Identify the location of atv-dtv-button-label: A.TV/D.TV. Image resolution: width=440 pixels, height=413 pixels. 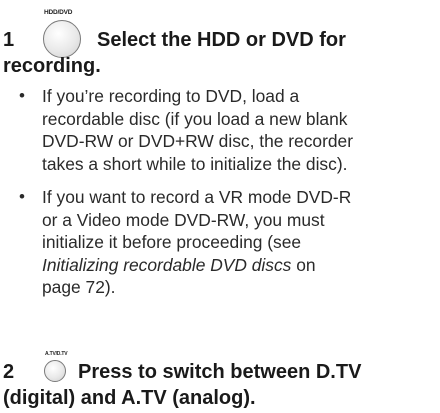
(56, 354).